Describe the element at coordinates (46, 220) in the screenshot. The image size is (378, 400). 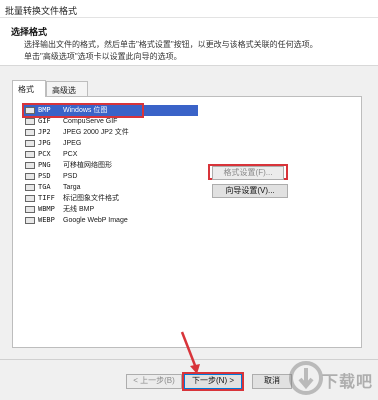
I see `format-code: WEBP` at that location.